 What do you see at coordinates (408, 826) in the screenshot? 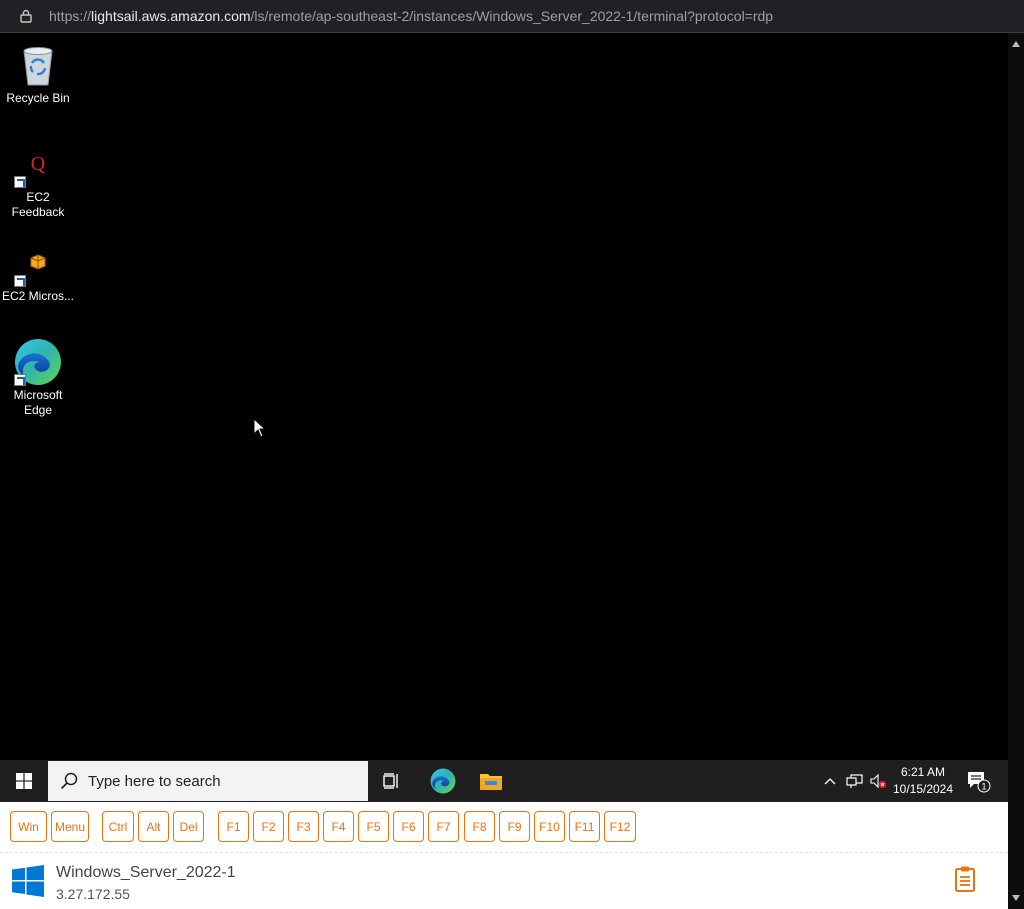
I see `key-f6-button: F6` at bounding box center [408, 826].